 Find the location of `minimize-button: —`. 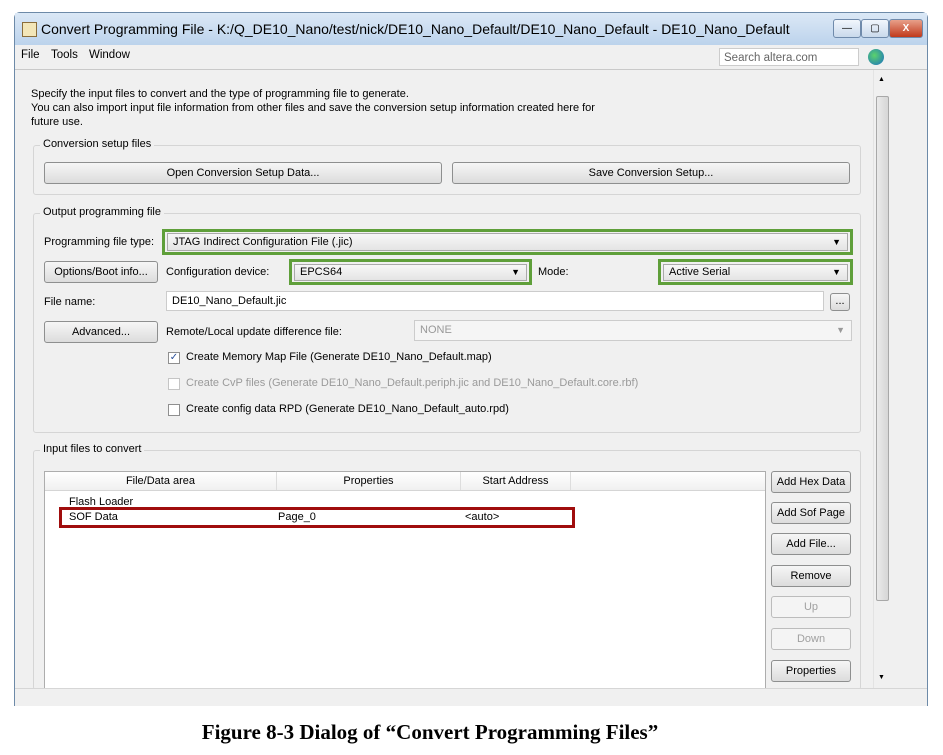

minimize-button: — is located at coordinates (847, 28).